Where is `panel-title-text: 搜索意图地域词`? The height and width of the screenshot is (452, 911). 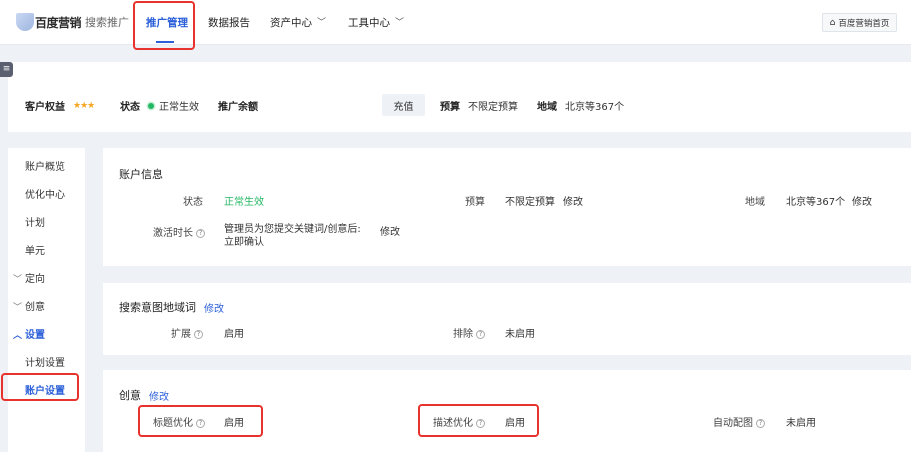 panel-title-text: 搜索意图地域词 is located at coordinates (157, 307).